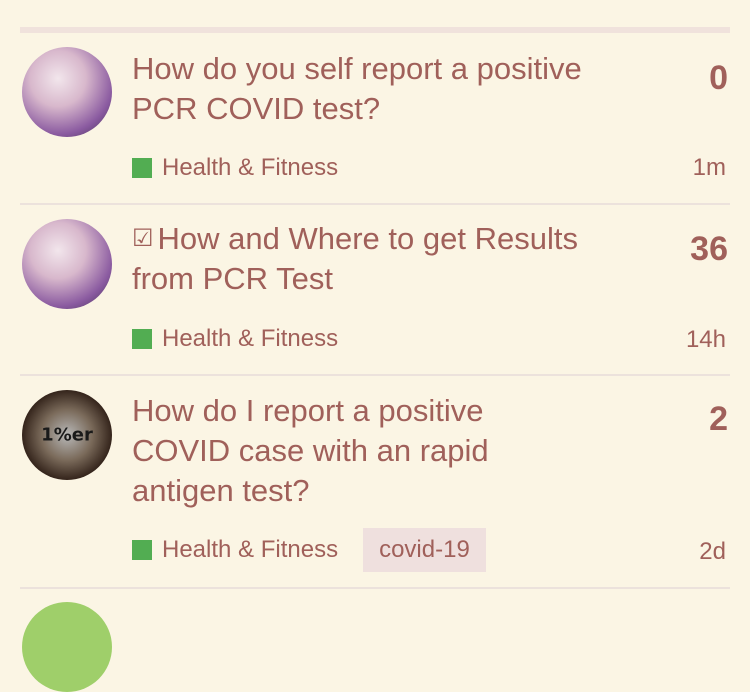 The width and height of the screenshot is (750, 692). I want to click on activity-age: 1m, so click(709, 168).